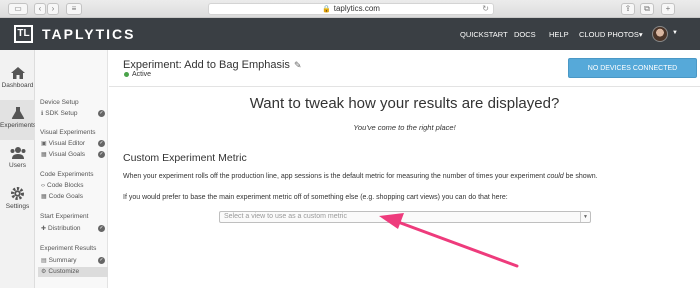  What do you see at coordinates (185, 158) in the screenshot?
I see `section-title: Custom Experiment Metric` at bounding box center [185, 158].